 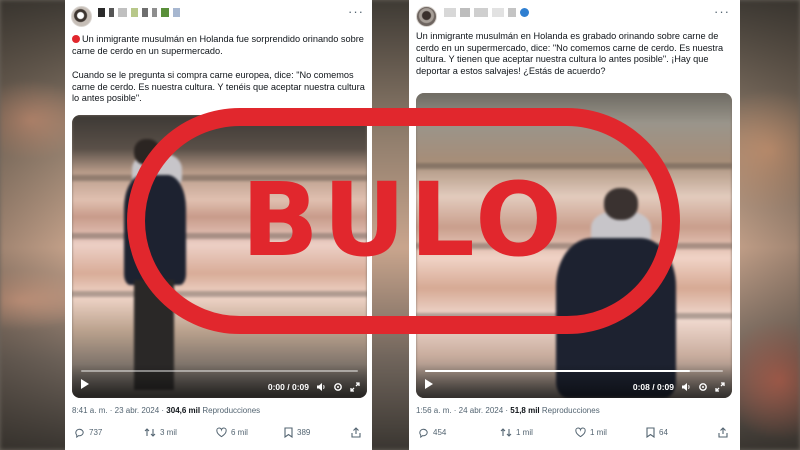 What do you see at coordinates (663, 432) in the screenshot?
I see `bookmark-count: 64` at bounding box center [663, 432].